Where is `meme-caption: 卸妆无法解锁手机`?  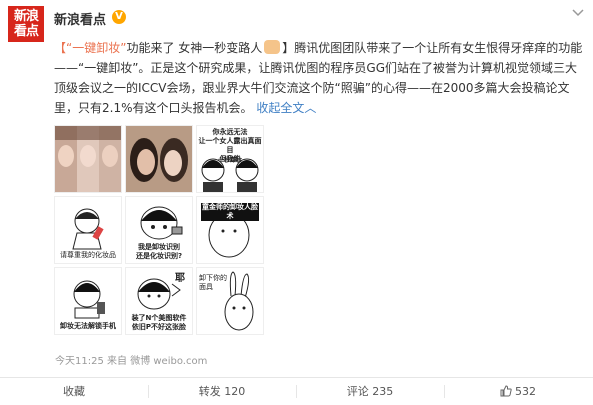
meme-caption: 卸妆无法解锁手机 is located at coordinates (88, 326).